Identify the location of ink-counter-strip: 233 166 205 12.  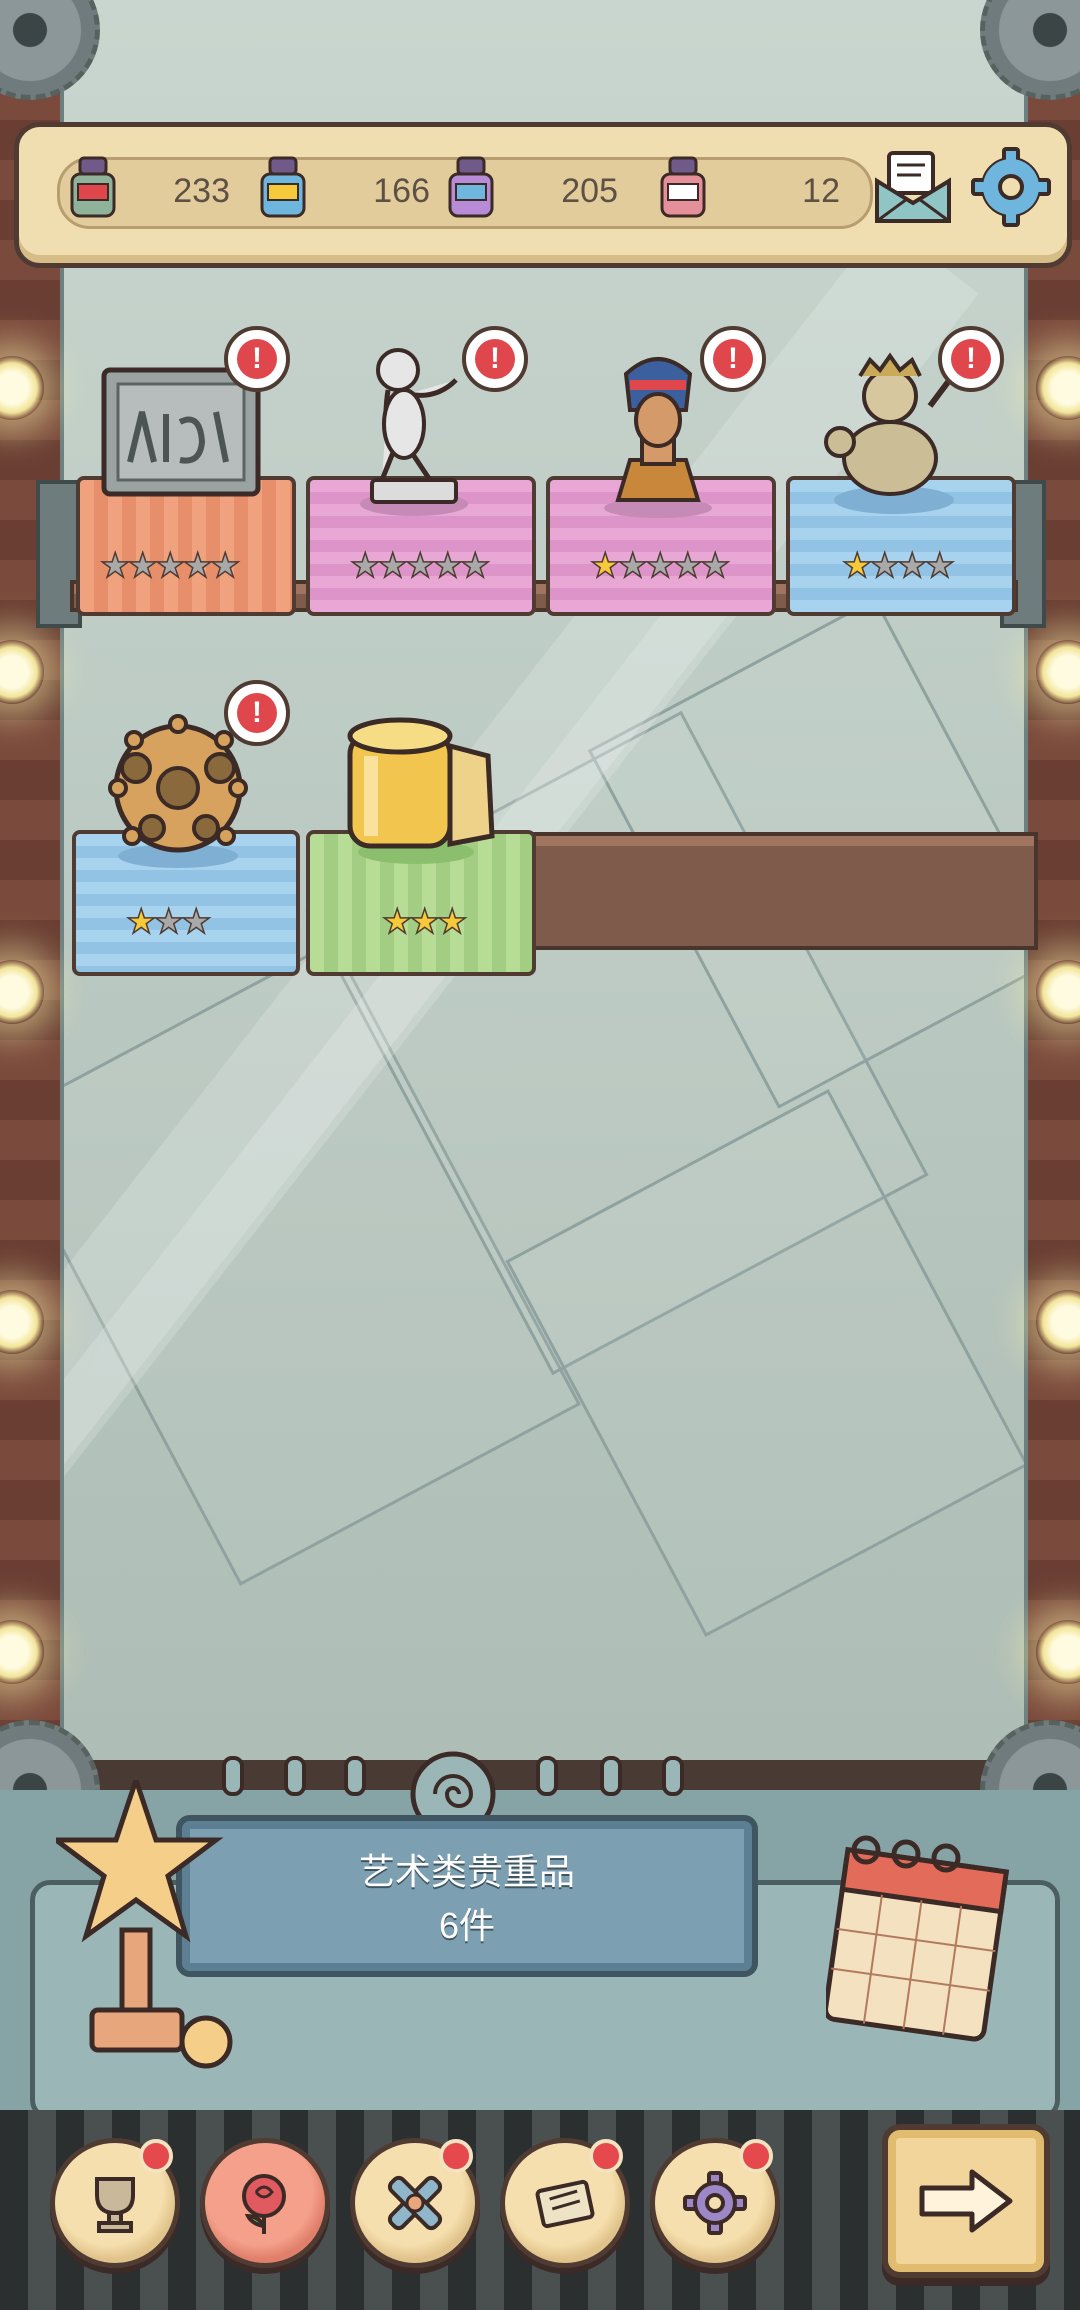
(465, 192).